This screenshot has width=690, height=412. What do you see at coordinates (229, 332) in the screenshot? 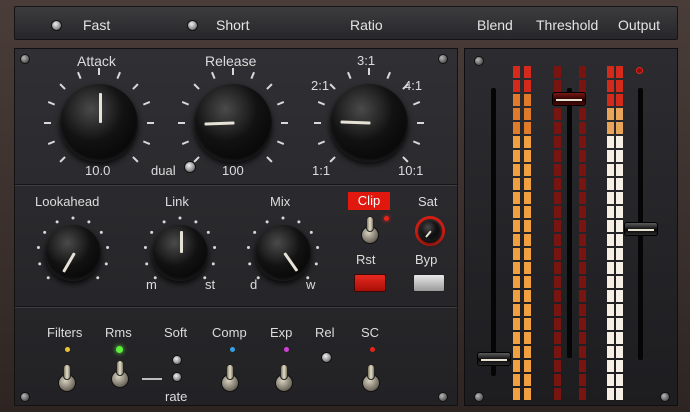
I see `comp-label: Comp` at bounding box center [229, 332].